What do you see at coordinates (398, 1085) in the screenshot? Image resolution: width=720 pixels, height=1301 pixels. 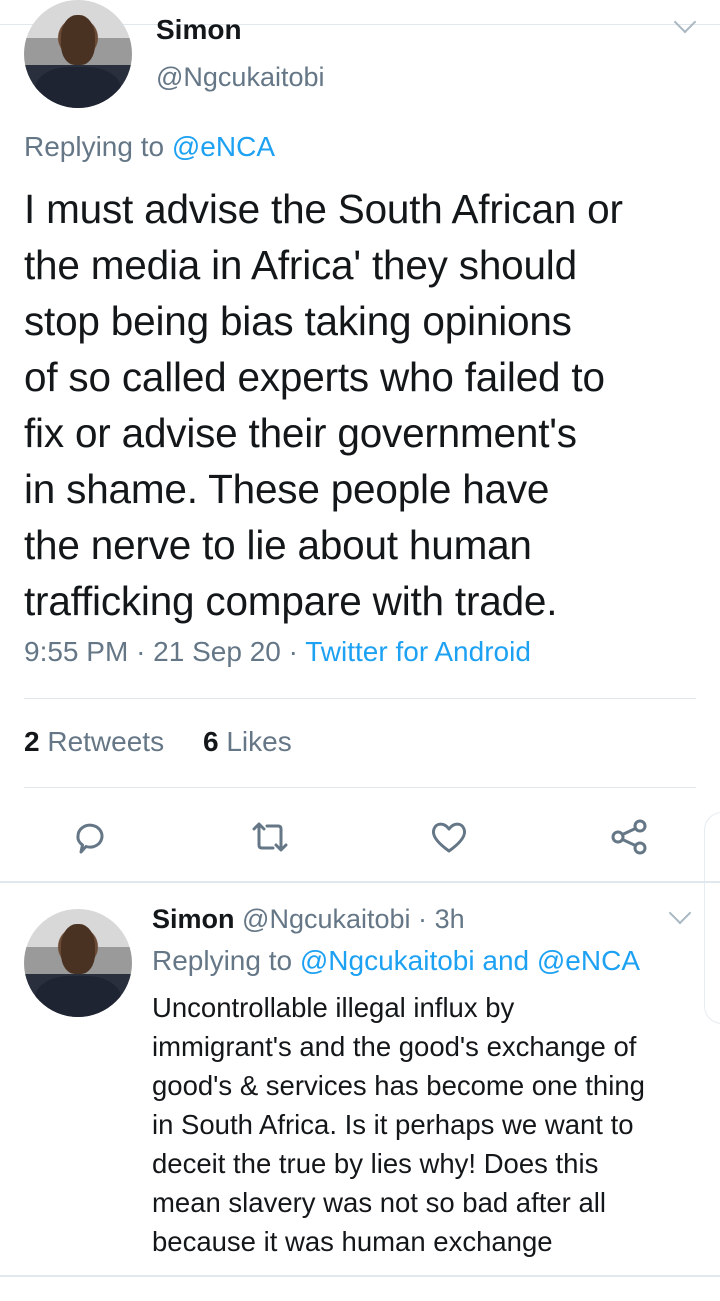 I see `reply-line: good's & services has become one thing` at bounding box center [398, 1085].